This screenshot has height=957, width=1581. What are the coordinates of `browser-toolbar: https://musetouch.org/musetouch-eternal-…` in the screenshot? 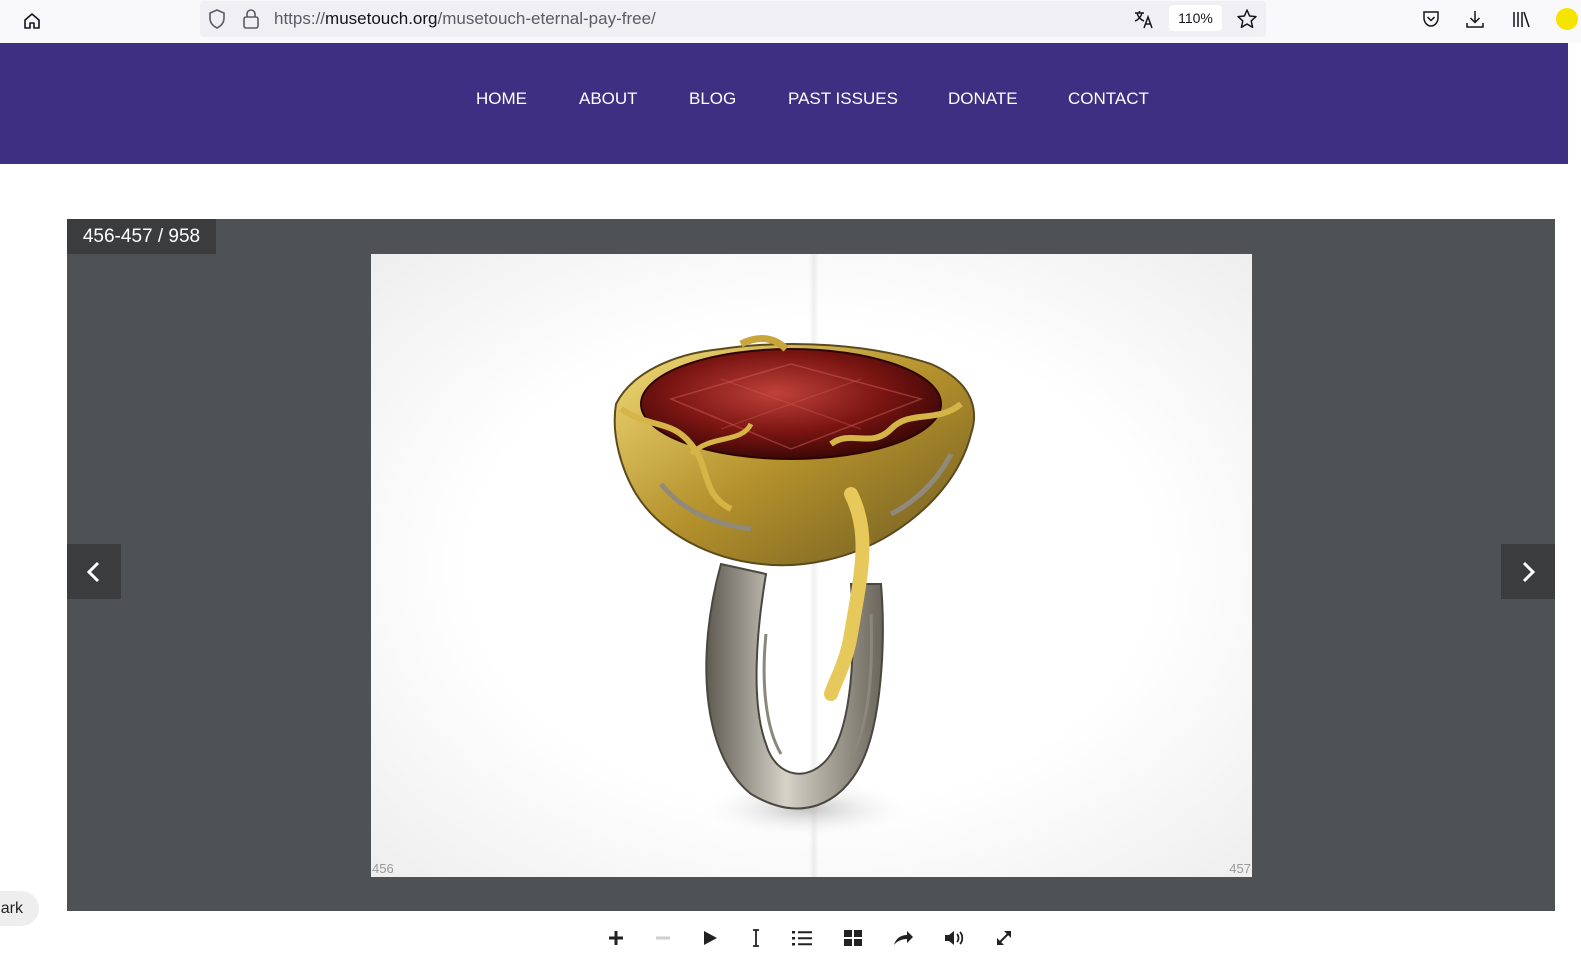 It's located at (790, 21).